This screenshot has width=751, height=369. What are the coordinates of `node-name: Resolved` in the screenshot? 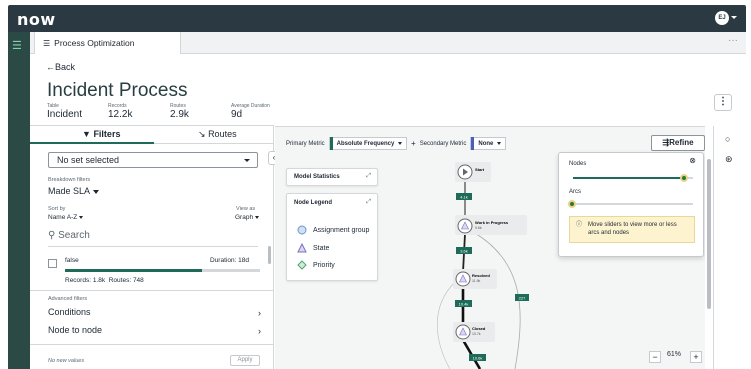 It's located at (481, 275).